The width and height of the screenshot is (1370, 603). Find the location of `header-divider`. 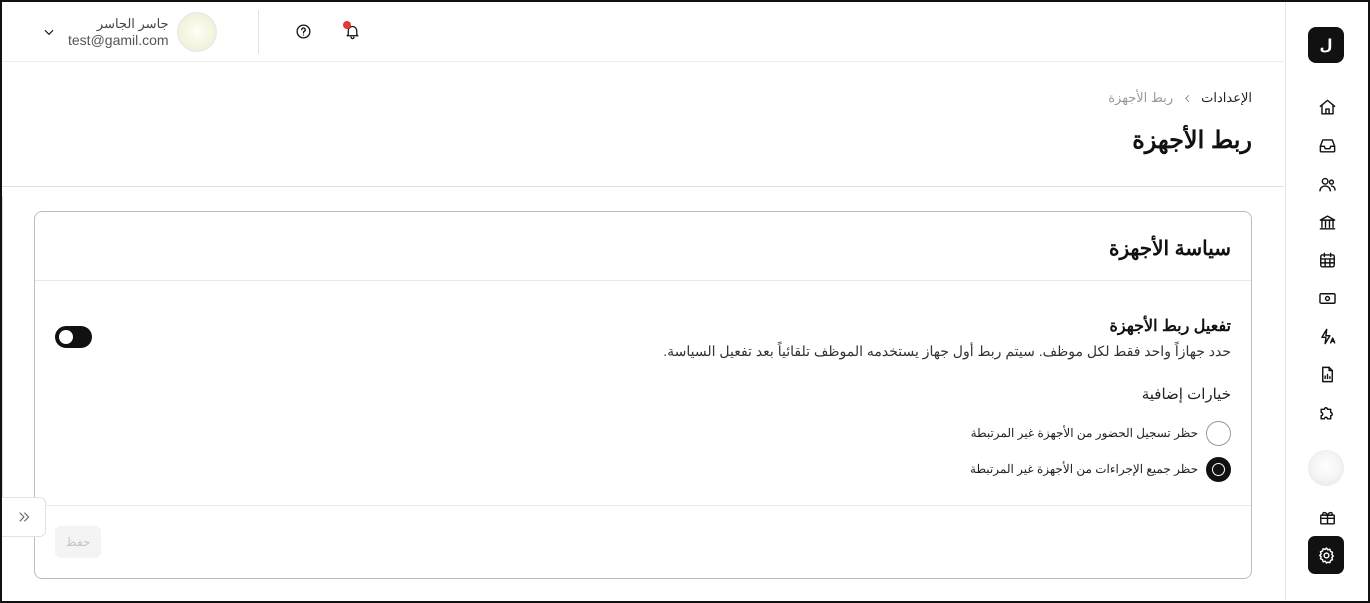

header-divider is located at coordinates (258, 32).